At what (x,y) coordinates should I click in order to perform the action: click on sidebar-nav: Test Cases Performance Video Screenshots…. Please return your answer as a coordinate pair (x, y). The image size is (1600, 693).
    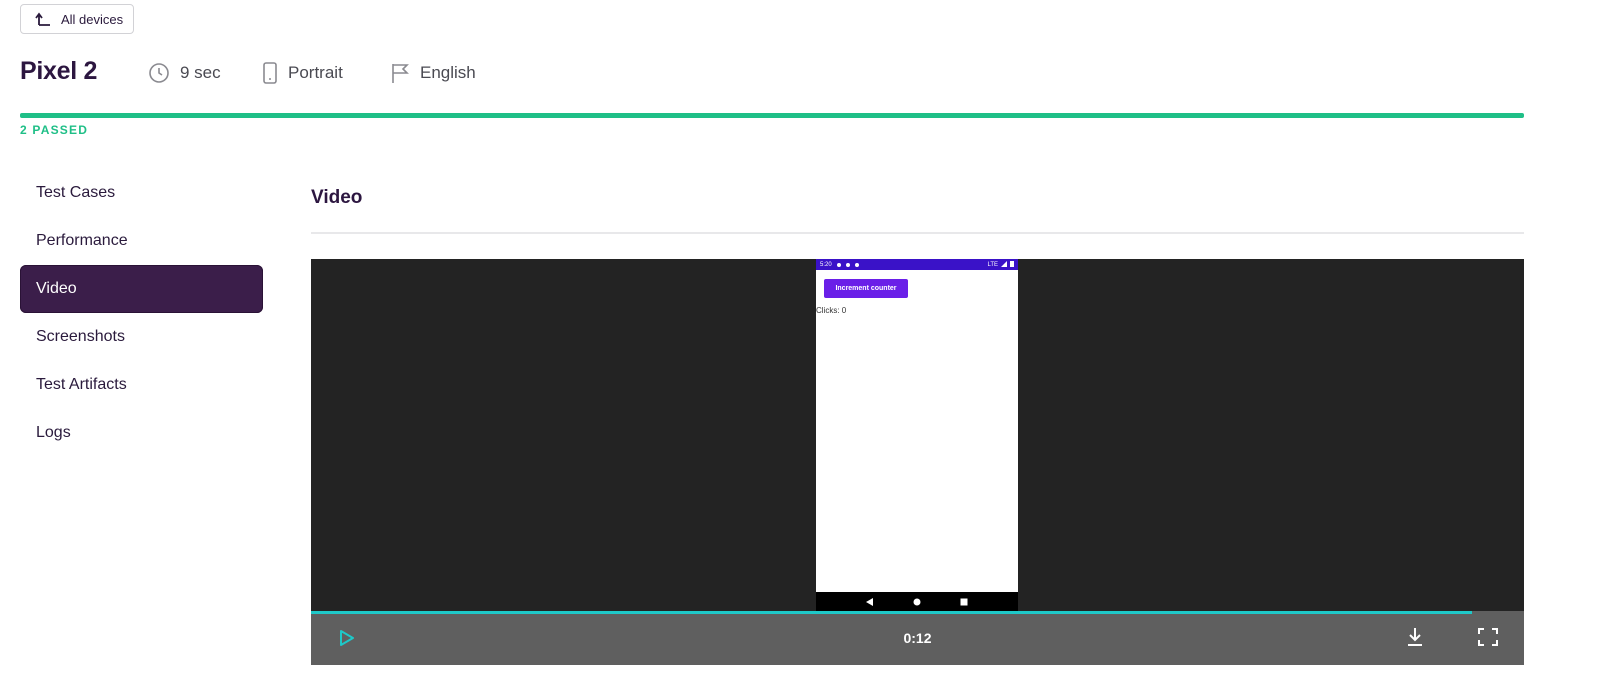
    Looking at the image, I should click on (141, 313).